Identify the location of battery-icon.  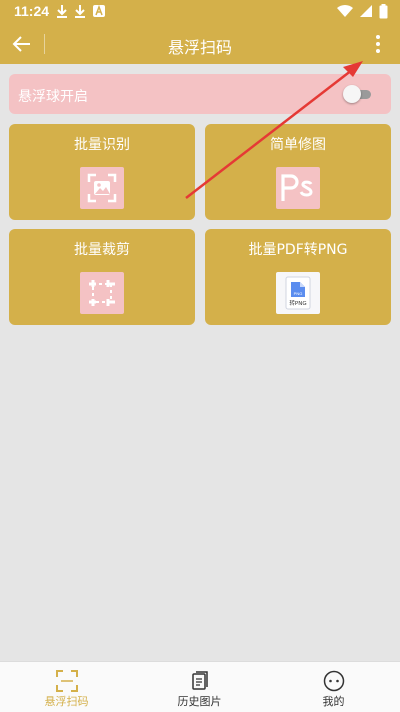
(383, 11).